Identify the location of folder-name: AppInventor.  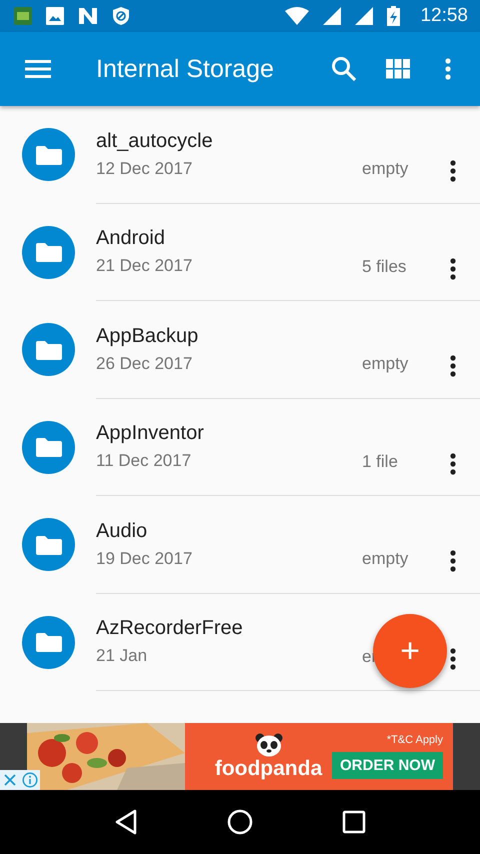
(229, 434).